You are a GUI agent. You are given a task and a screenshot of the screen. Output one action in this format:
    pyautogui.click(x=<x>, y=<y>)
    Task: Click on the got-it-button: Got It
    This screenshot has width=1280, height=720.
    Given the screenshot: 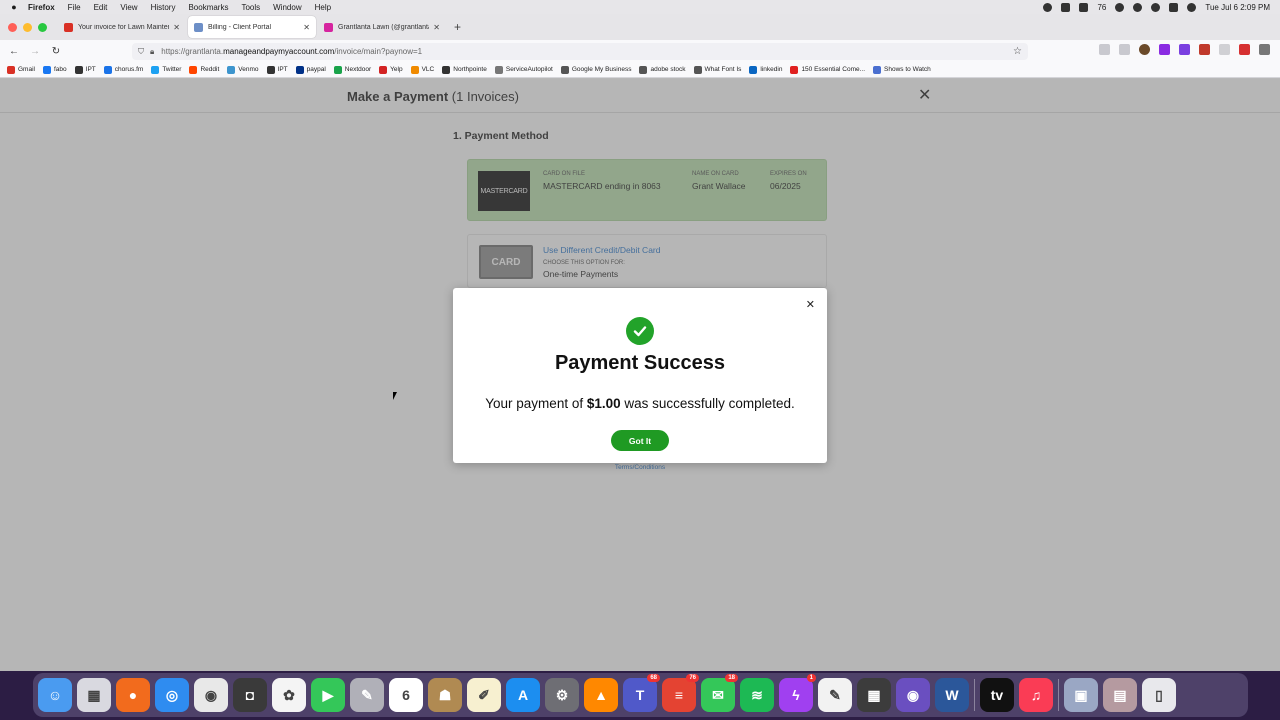 What is the action you would take?
    pyautogui.click(x=640, y=440)
    